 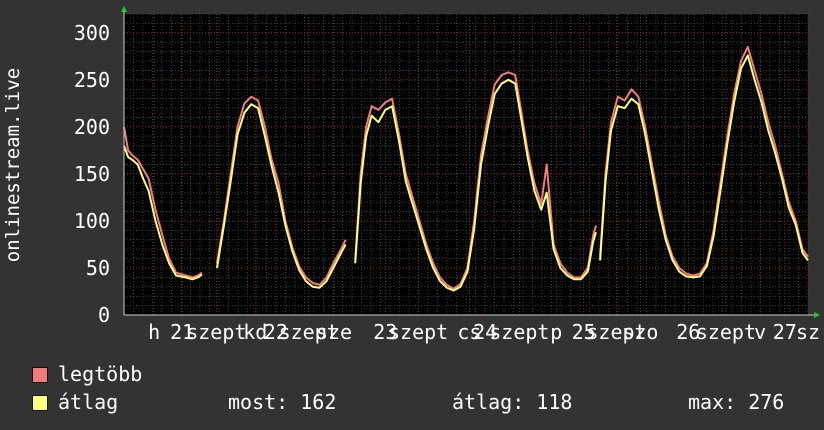 I want to click on x-axis-arrow, so click(x=817, y=315).